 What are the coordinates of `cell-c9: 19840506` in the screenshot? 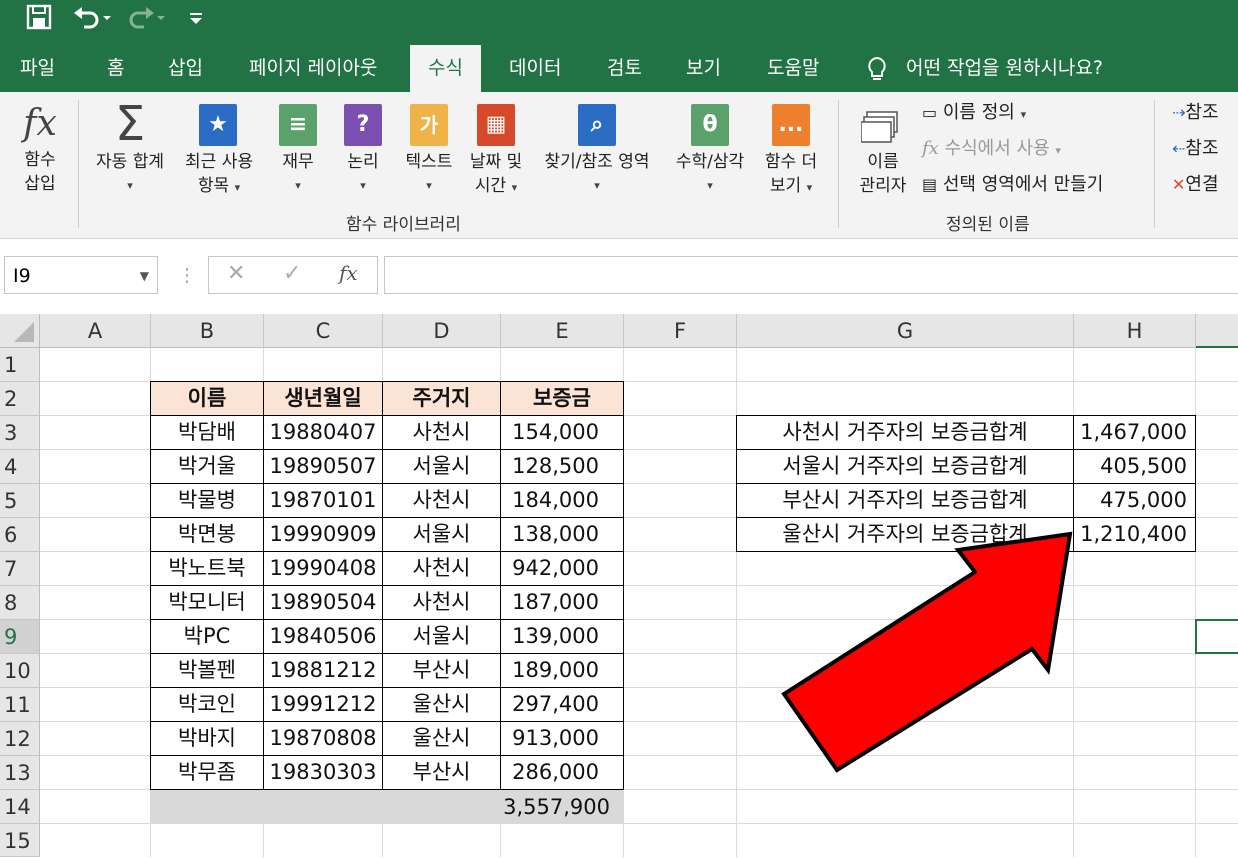 It's located at (323, 636).